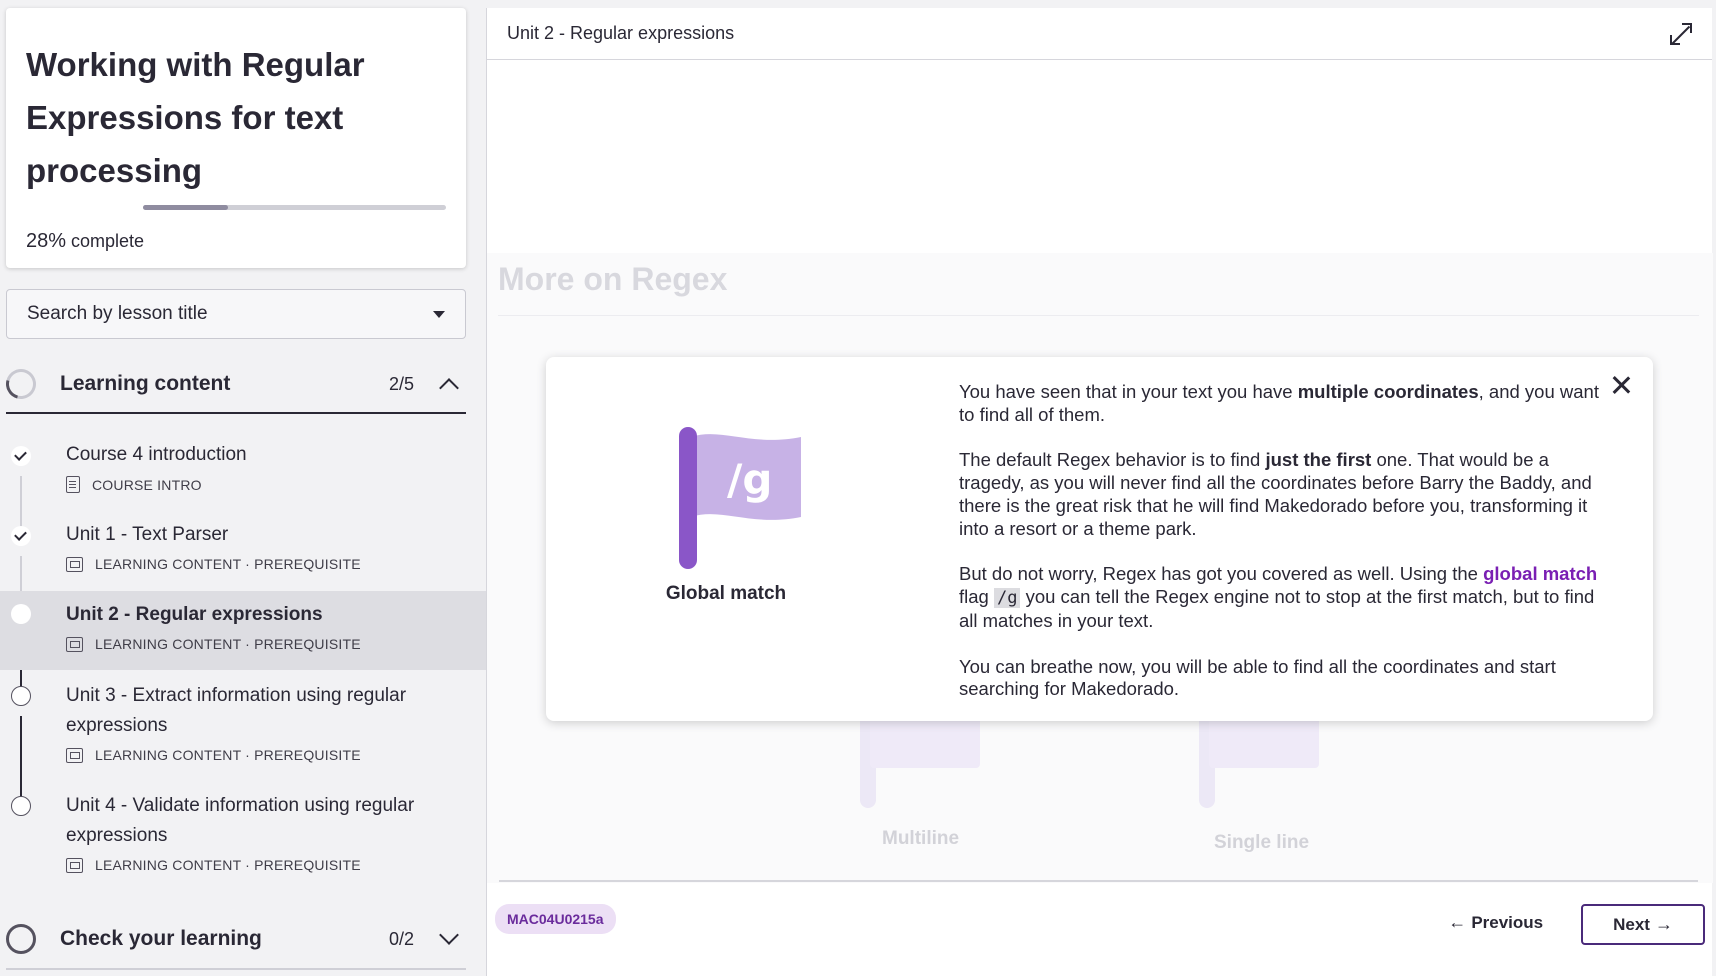  I want to click on chevron-up-icon, so click(449, 388).